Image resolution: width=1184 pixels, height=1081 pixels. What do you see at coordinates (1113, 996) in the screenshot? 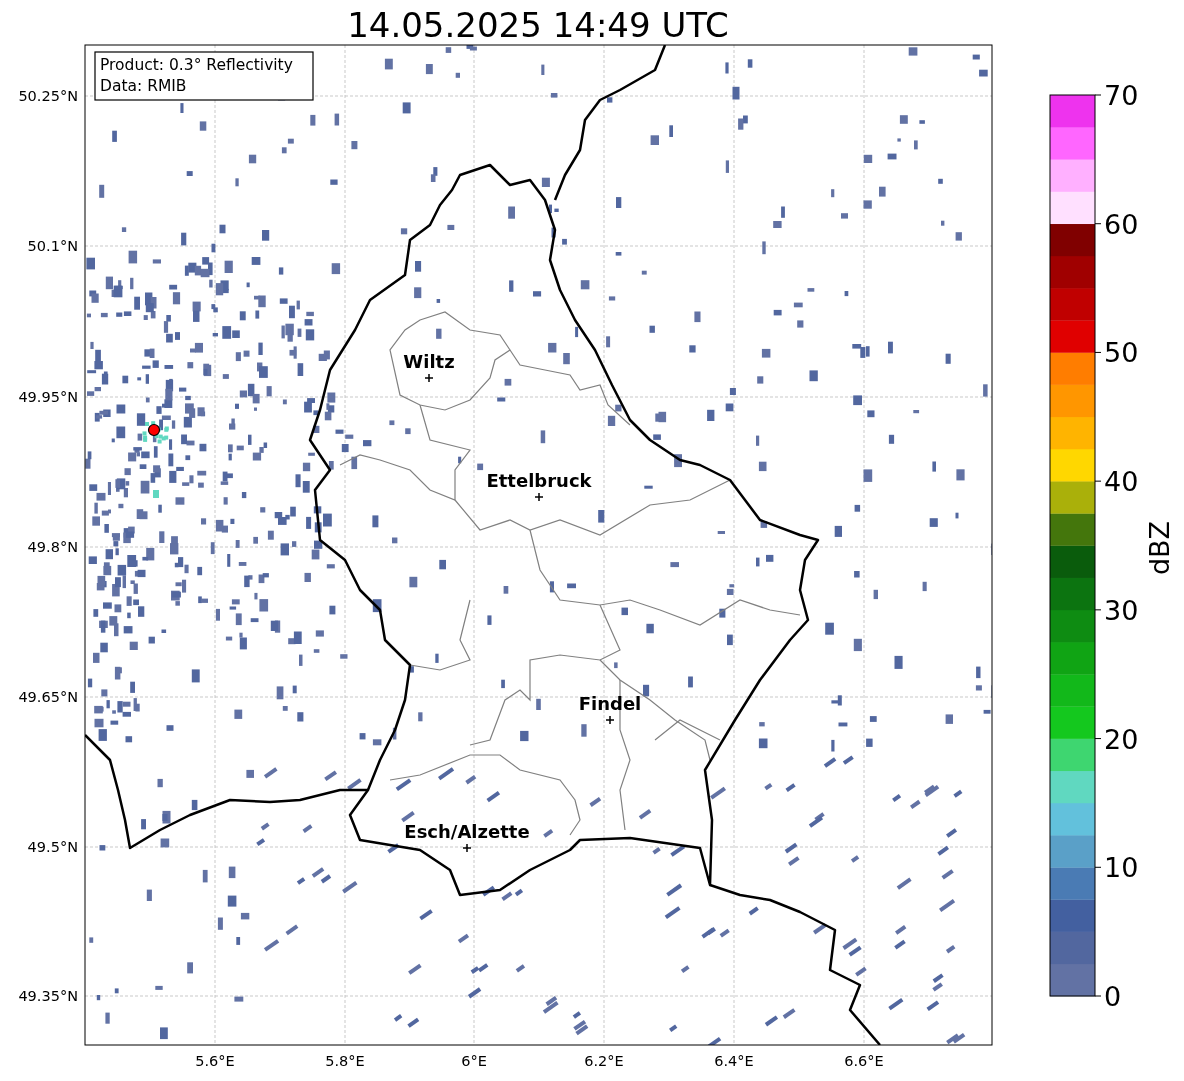
I see `colorbar-tick-label: 0` at bounding box center [1113, 996].